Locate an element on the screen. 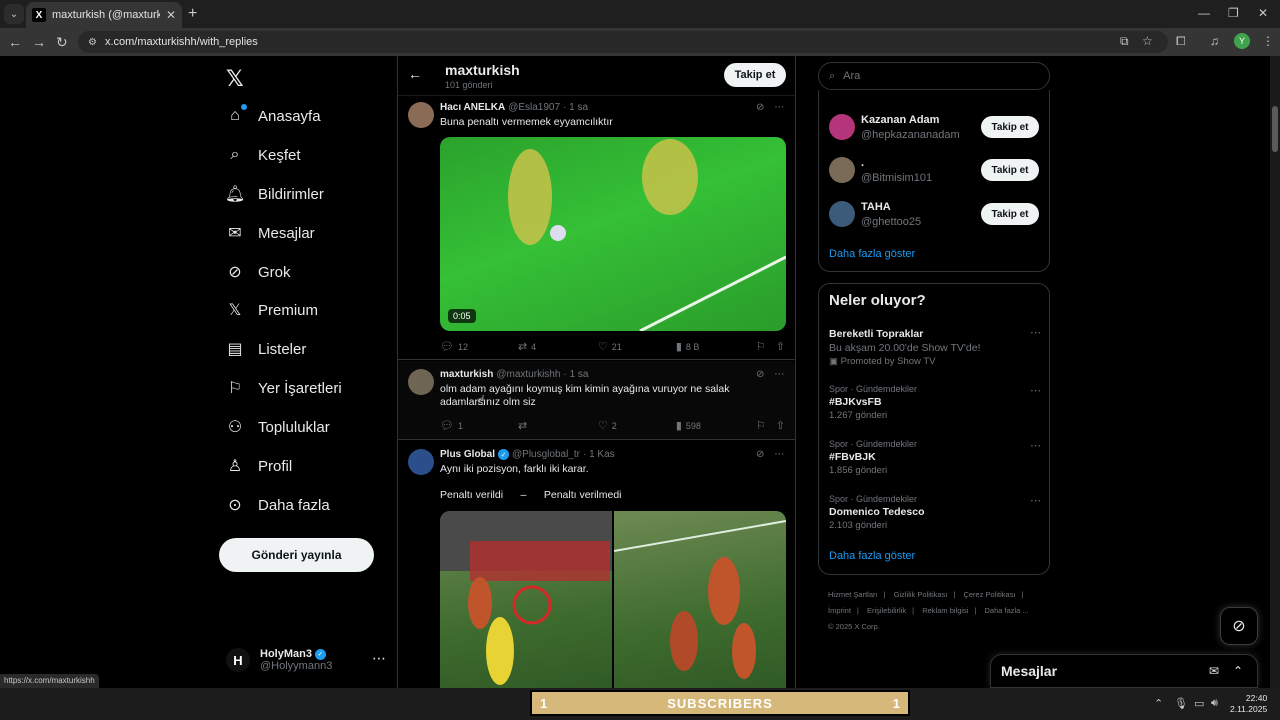 This screenshot has height=720, width=1280. nav-item-bookmarks: ⚐ Yer İşaretleri is located at coordinates (284, 388).